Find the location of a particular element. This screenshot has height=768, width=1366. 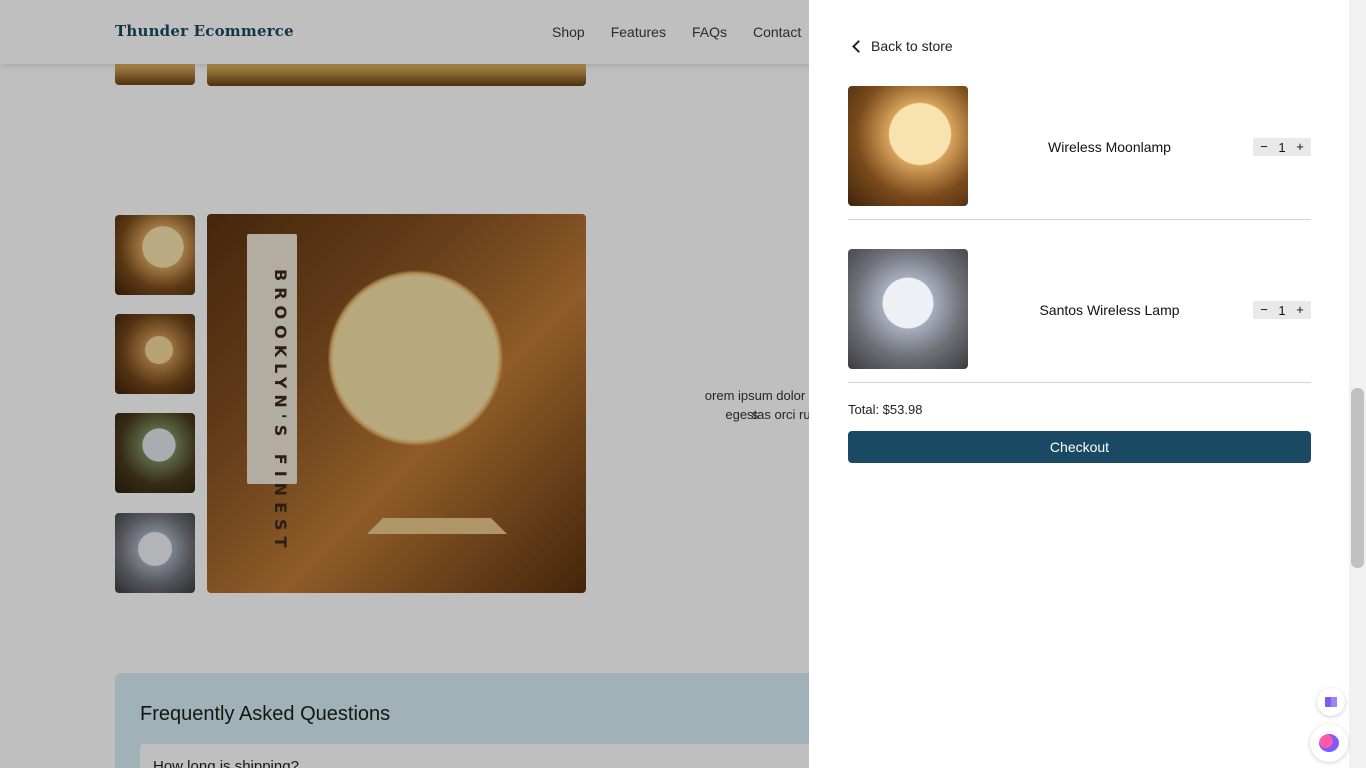

cart-item: Santos Wireless Lamp − 1 + is located at coordinates (1079, 316).